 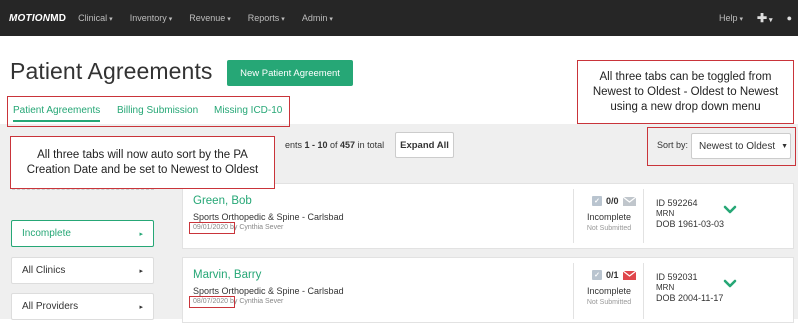 I want to click on patient-dob: DOB 1961-03-03, so click(x=690, y=224).